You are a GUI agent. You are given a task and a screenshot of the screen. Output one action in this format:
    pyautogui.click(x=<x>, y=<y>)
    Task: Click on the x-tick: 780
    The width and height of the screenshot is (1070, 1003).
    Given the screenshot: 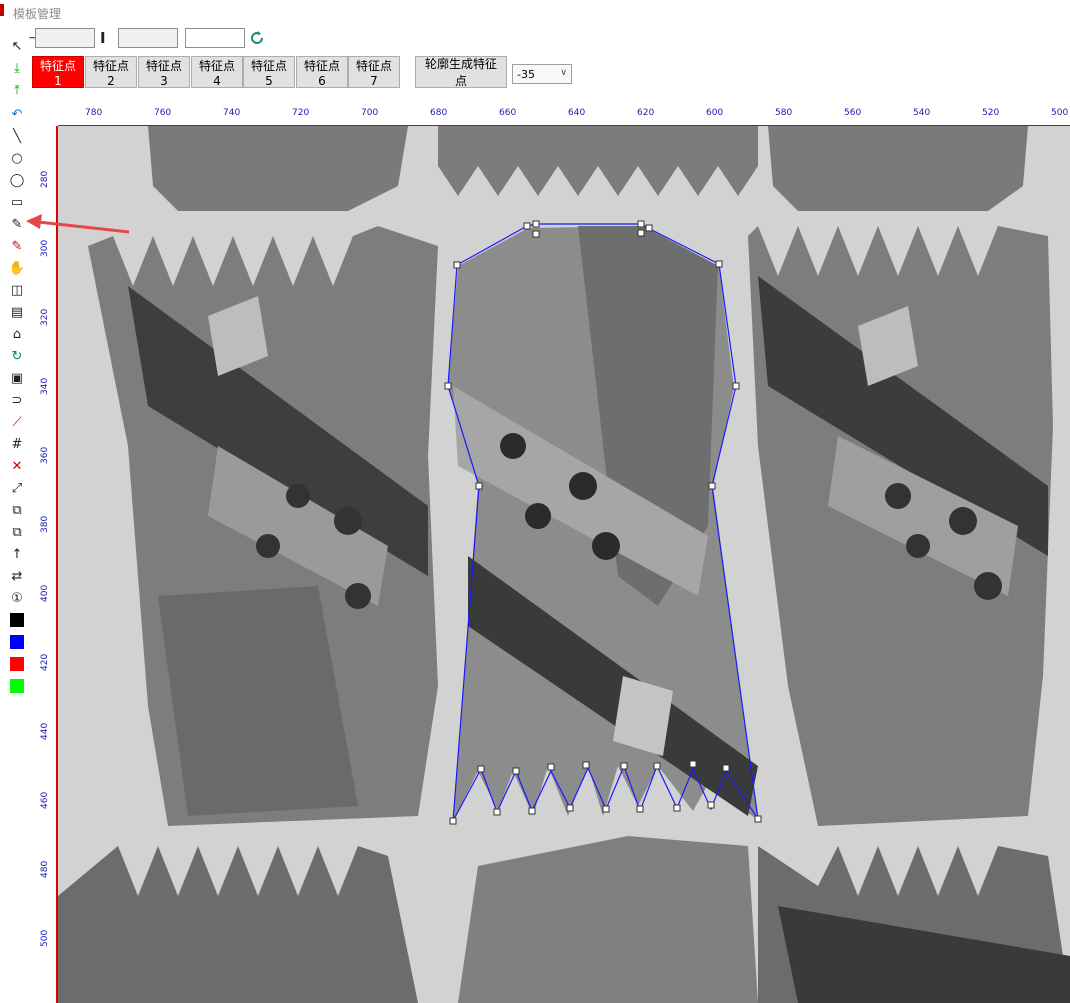 What is the action you would take?
    pyautogui.click(x=94, y=113)
    